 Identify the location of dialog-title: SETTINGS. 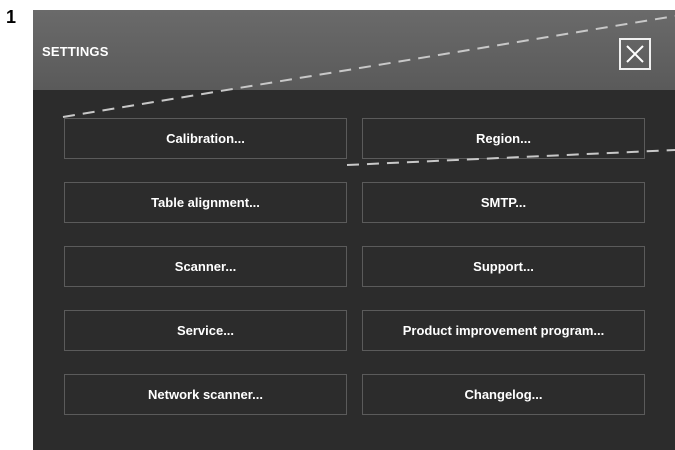
(75, 51).